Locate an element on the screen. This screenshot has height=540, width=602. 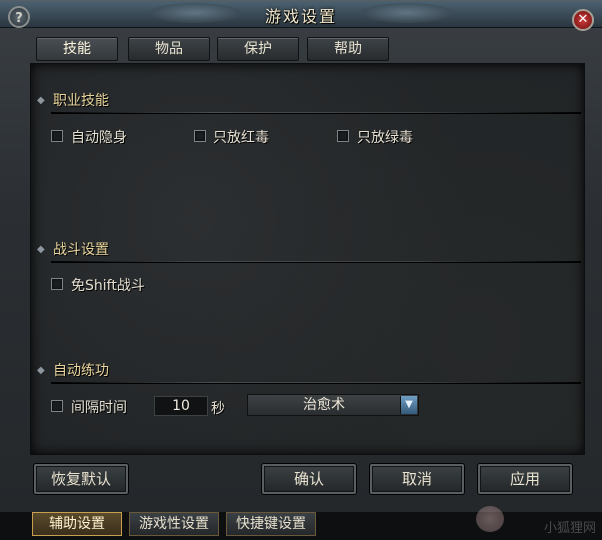
skill-select-value: 治愈术 is located at coordinates (324, 405).